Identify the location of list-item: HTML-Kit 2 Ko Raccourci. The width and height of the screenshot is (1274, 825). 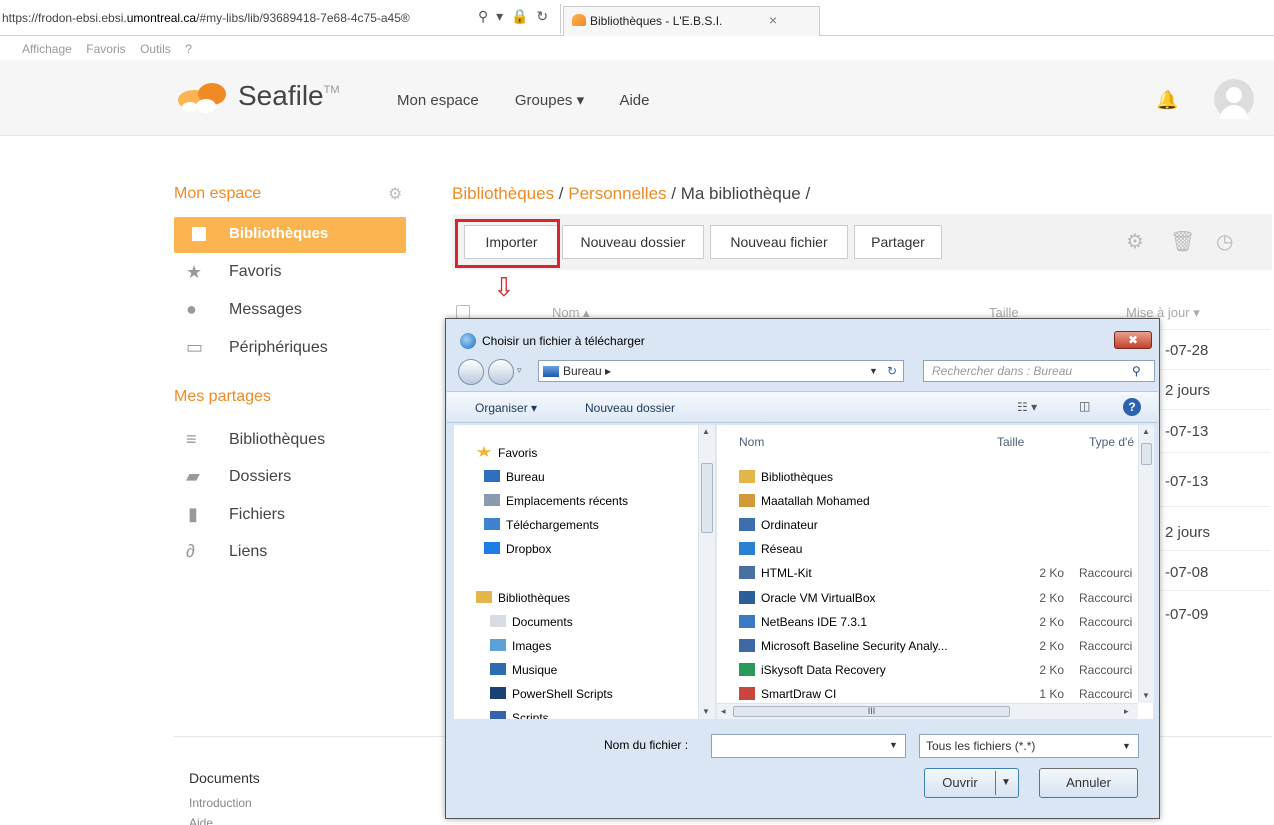
(939, 576).